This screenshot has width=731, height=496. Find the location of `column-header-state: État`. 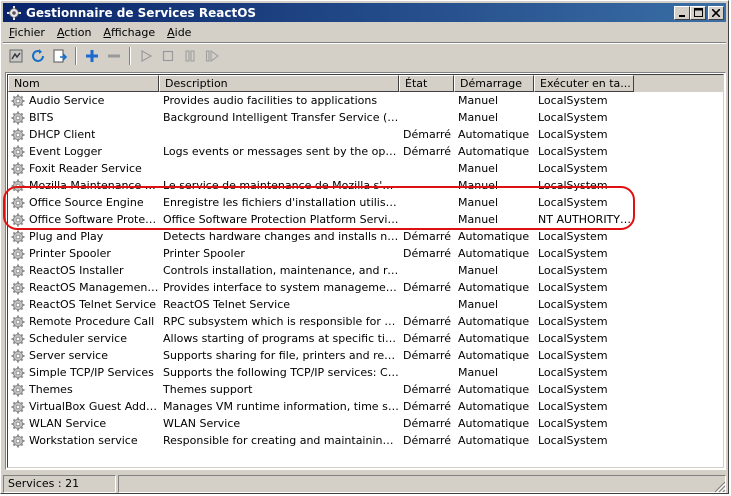

column-header-state: État is located at coordinates (426, 83).